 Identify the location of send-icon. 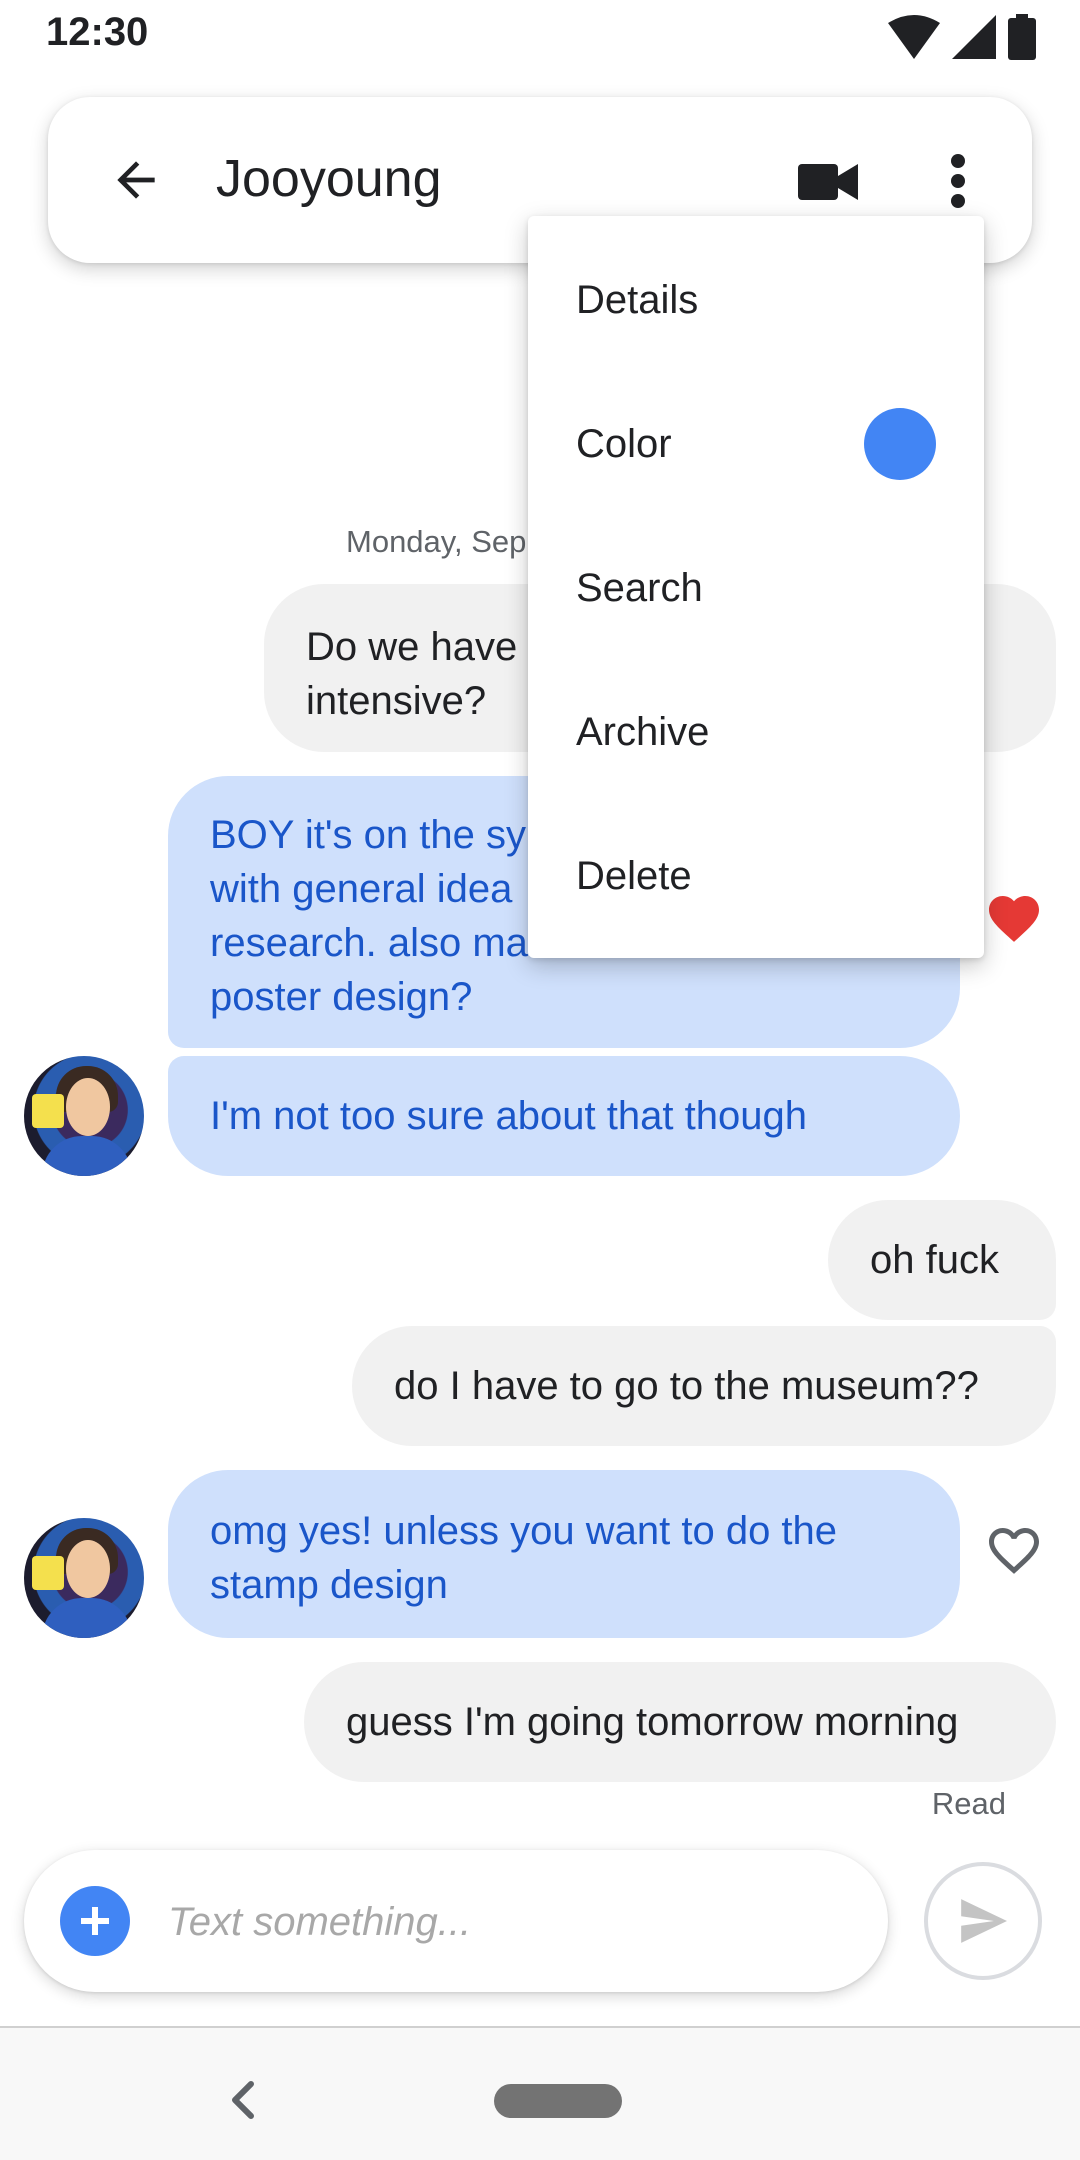
(984, 1921).